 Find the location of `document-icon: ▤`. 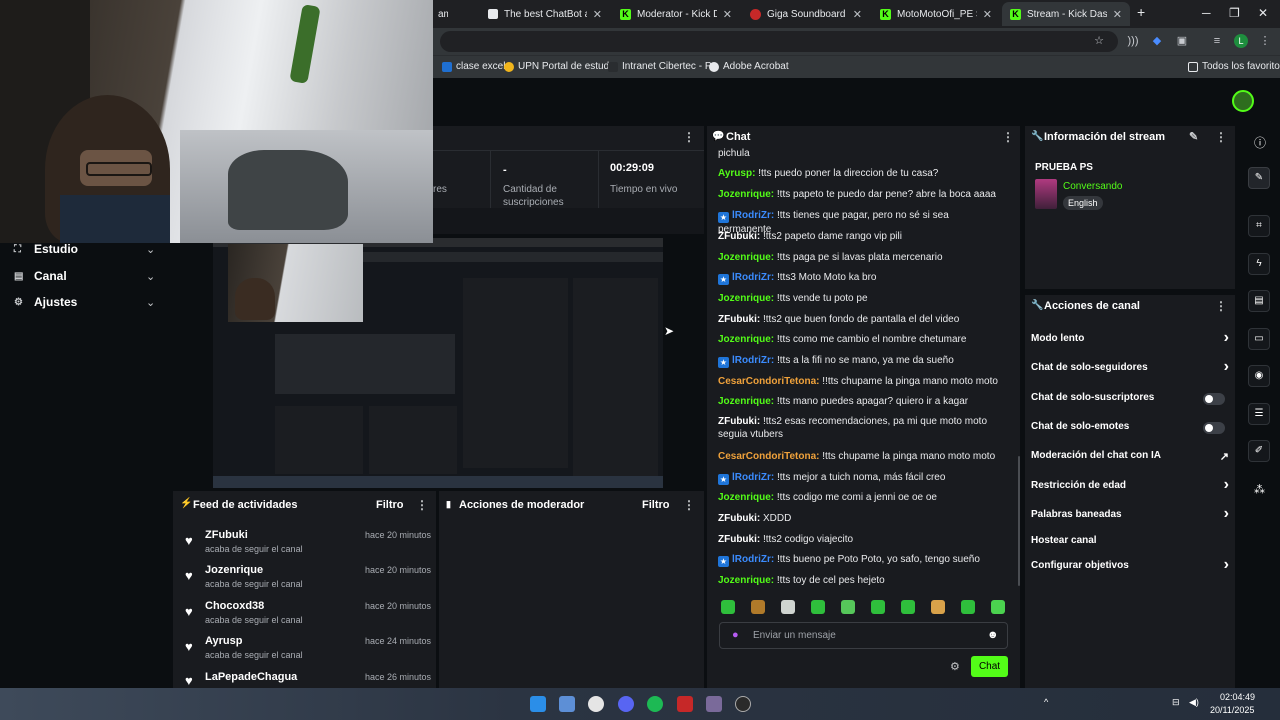

document-icon: ▤ is located at coordinates (1259, 301).